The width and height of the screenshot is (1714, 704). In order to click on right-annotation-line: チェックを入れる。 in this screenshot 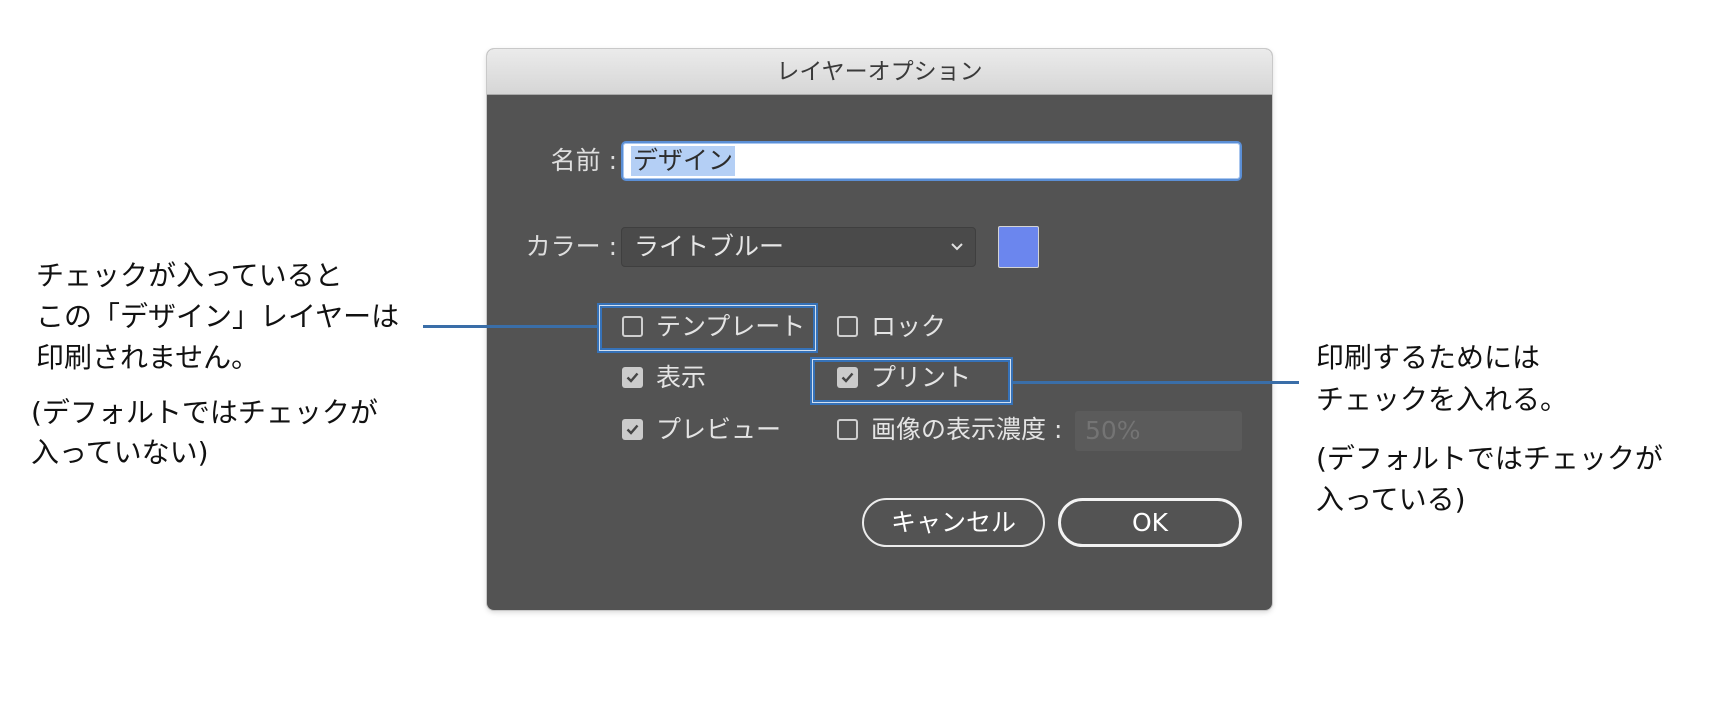, I will do `click(1442, 399)`.